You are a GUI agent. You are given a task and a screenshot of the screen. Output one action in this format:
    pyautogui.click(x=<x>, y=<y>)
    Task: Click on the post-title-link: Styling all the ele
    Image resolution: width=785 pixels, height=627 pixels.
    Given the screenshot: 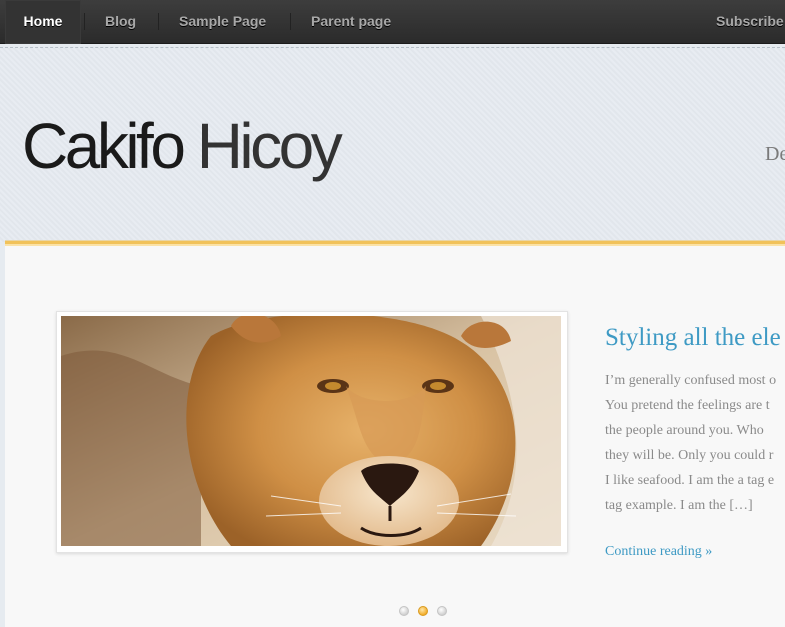 What is the action you would take?
    pyautogui.click(x=693, y=338)
    